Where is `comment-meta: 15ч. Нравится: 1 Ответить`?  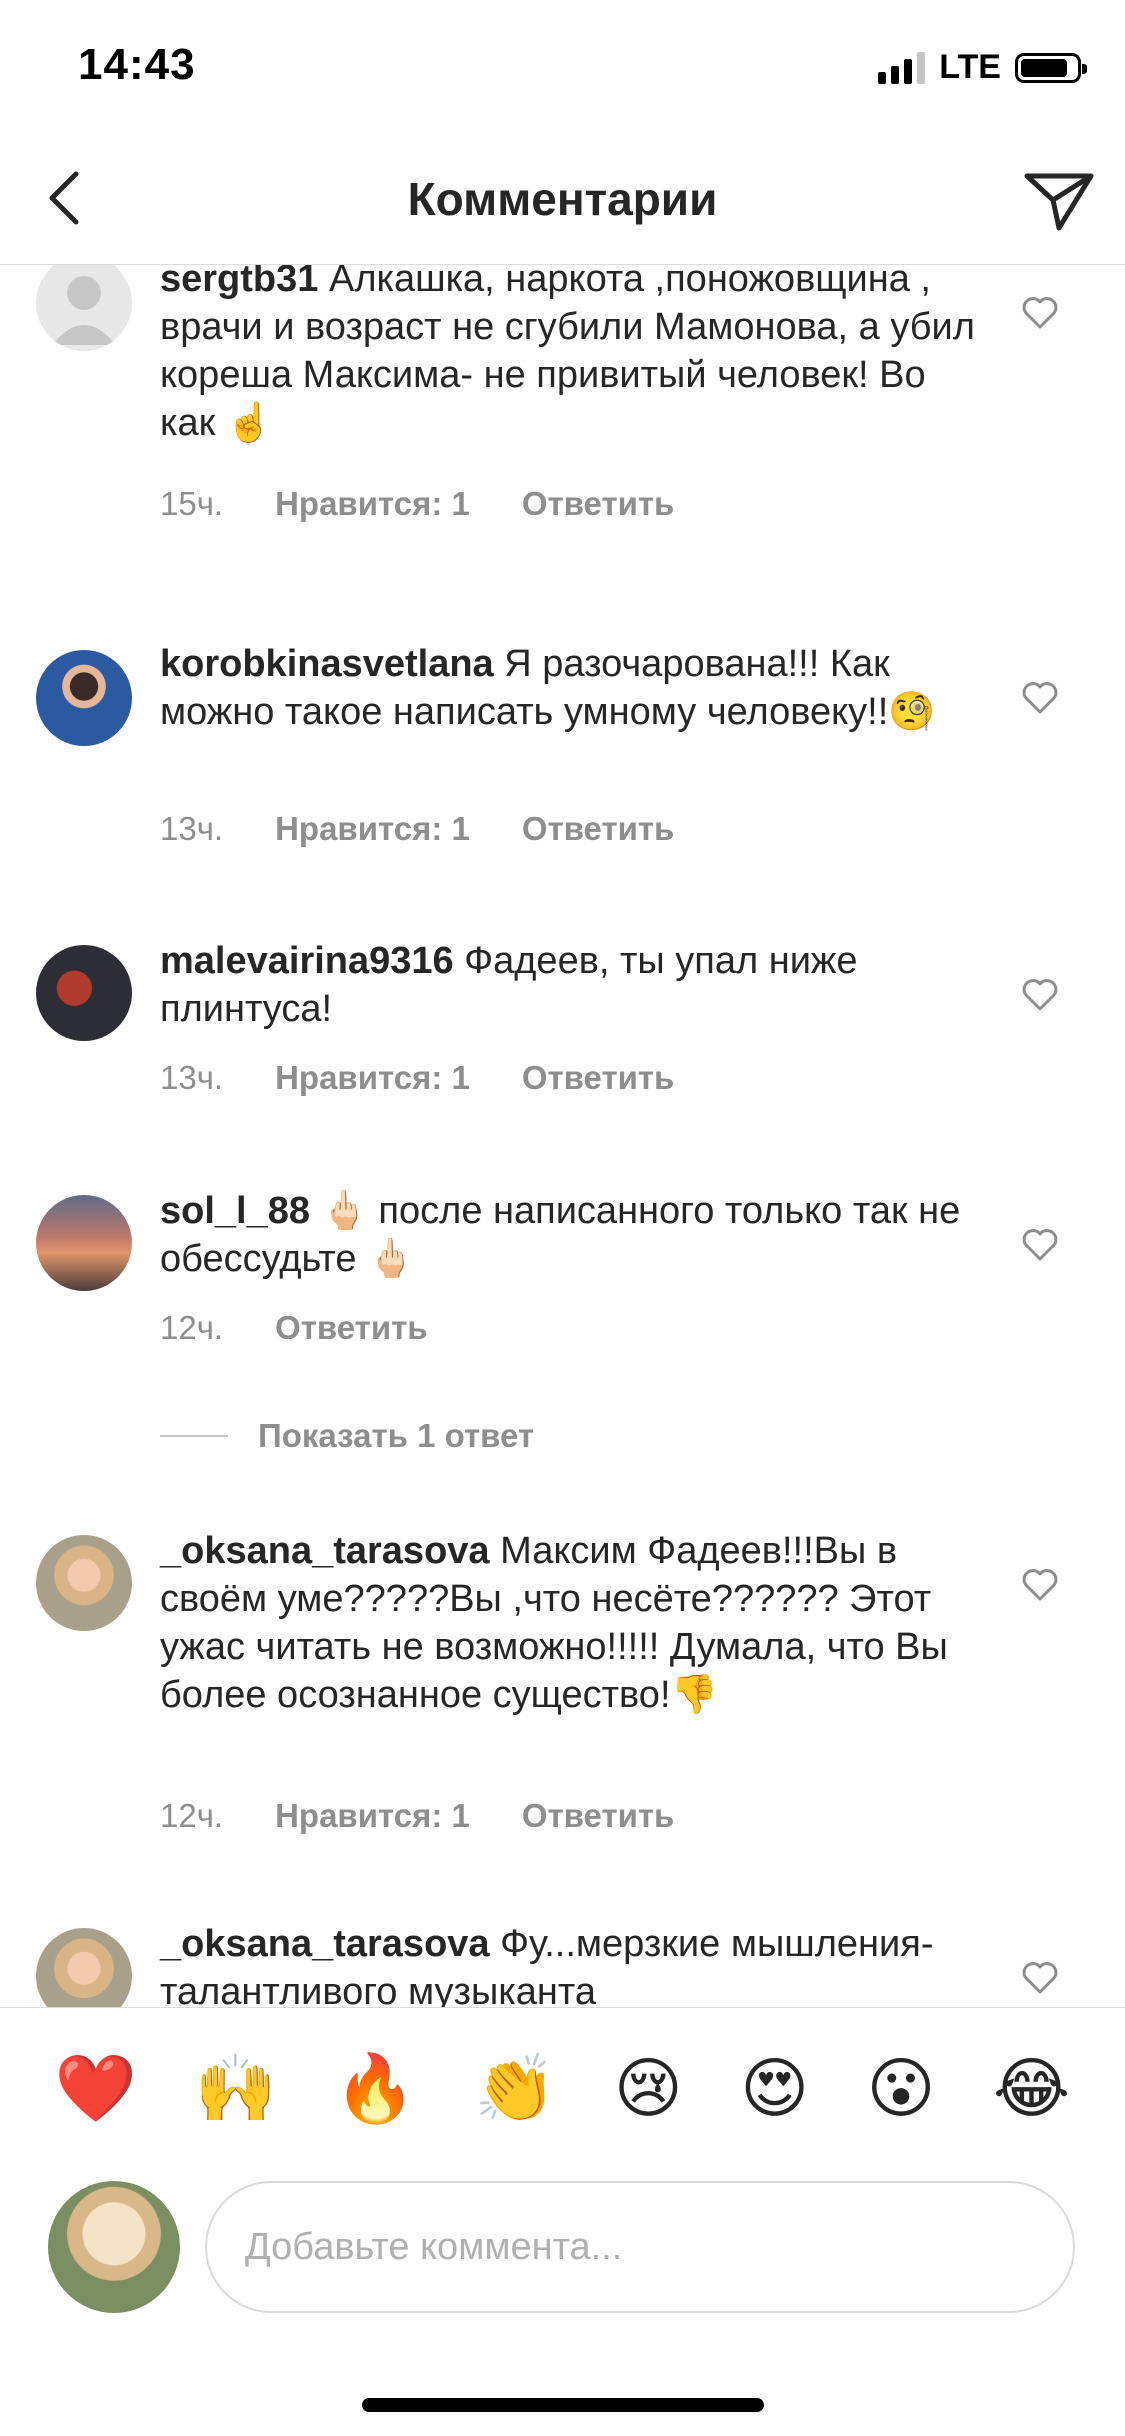 comment-meta: 15ч. Нравится: 1 Ответить is located at coordinates (417, 504).